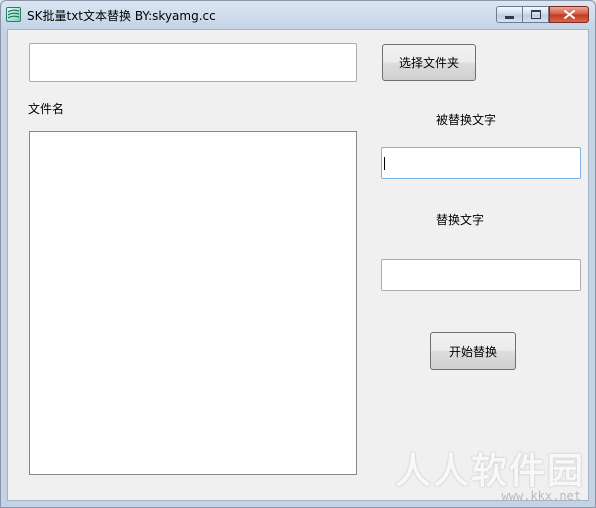  I want to click on find-text-label: 被替换文字, so click(466, 120).